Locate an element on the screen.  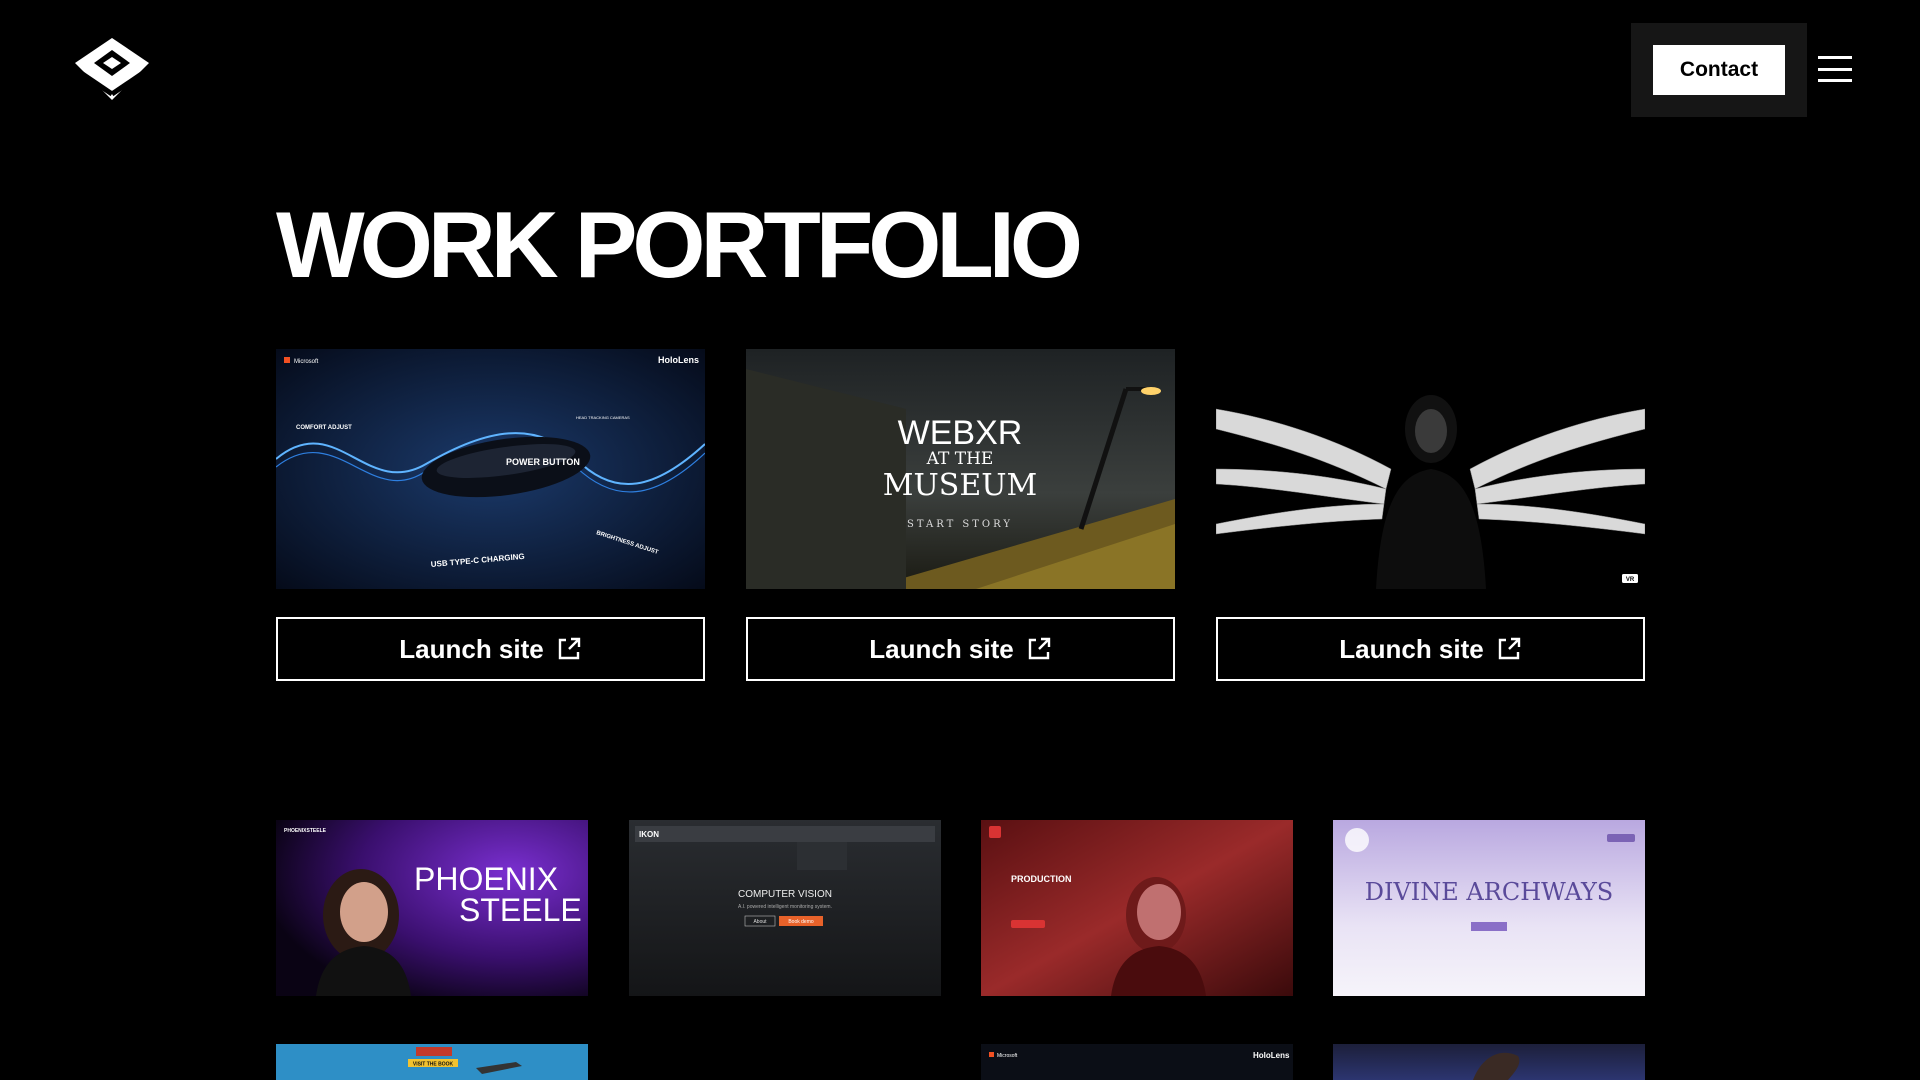
hololens-2-preview: Microsoft HoloLens is located at coordinates (1137, 1062).